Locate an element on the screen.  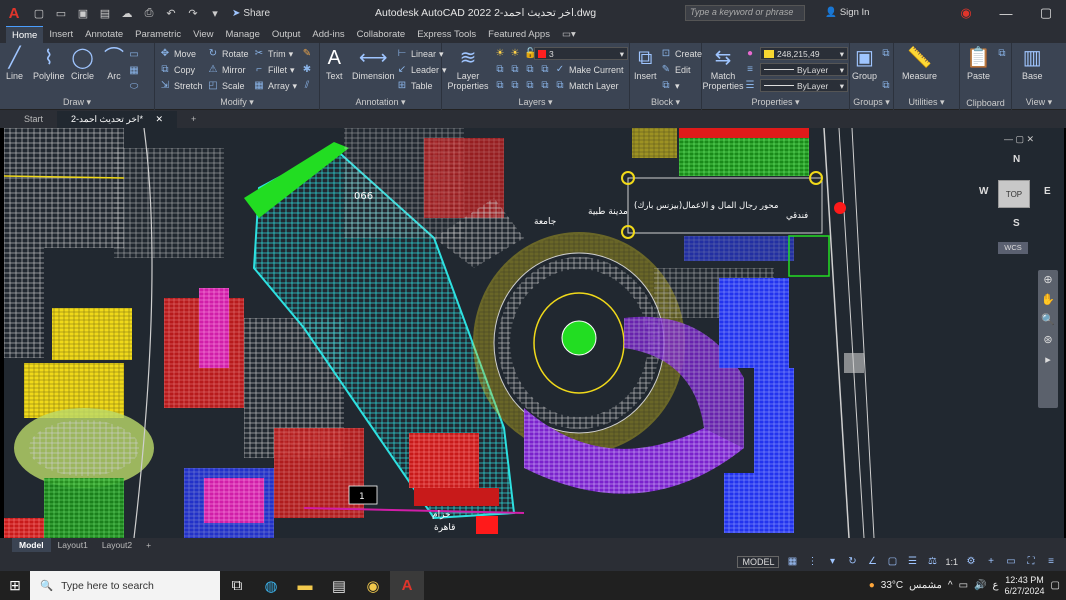
tab-manage: Manage is located at coordinates (243, 34).